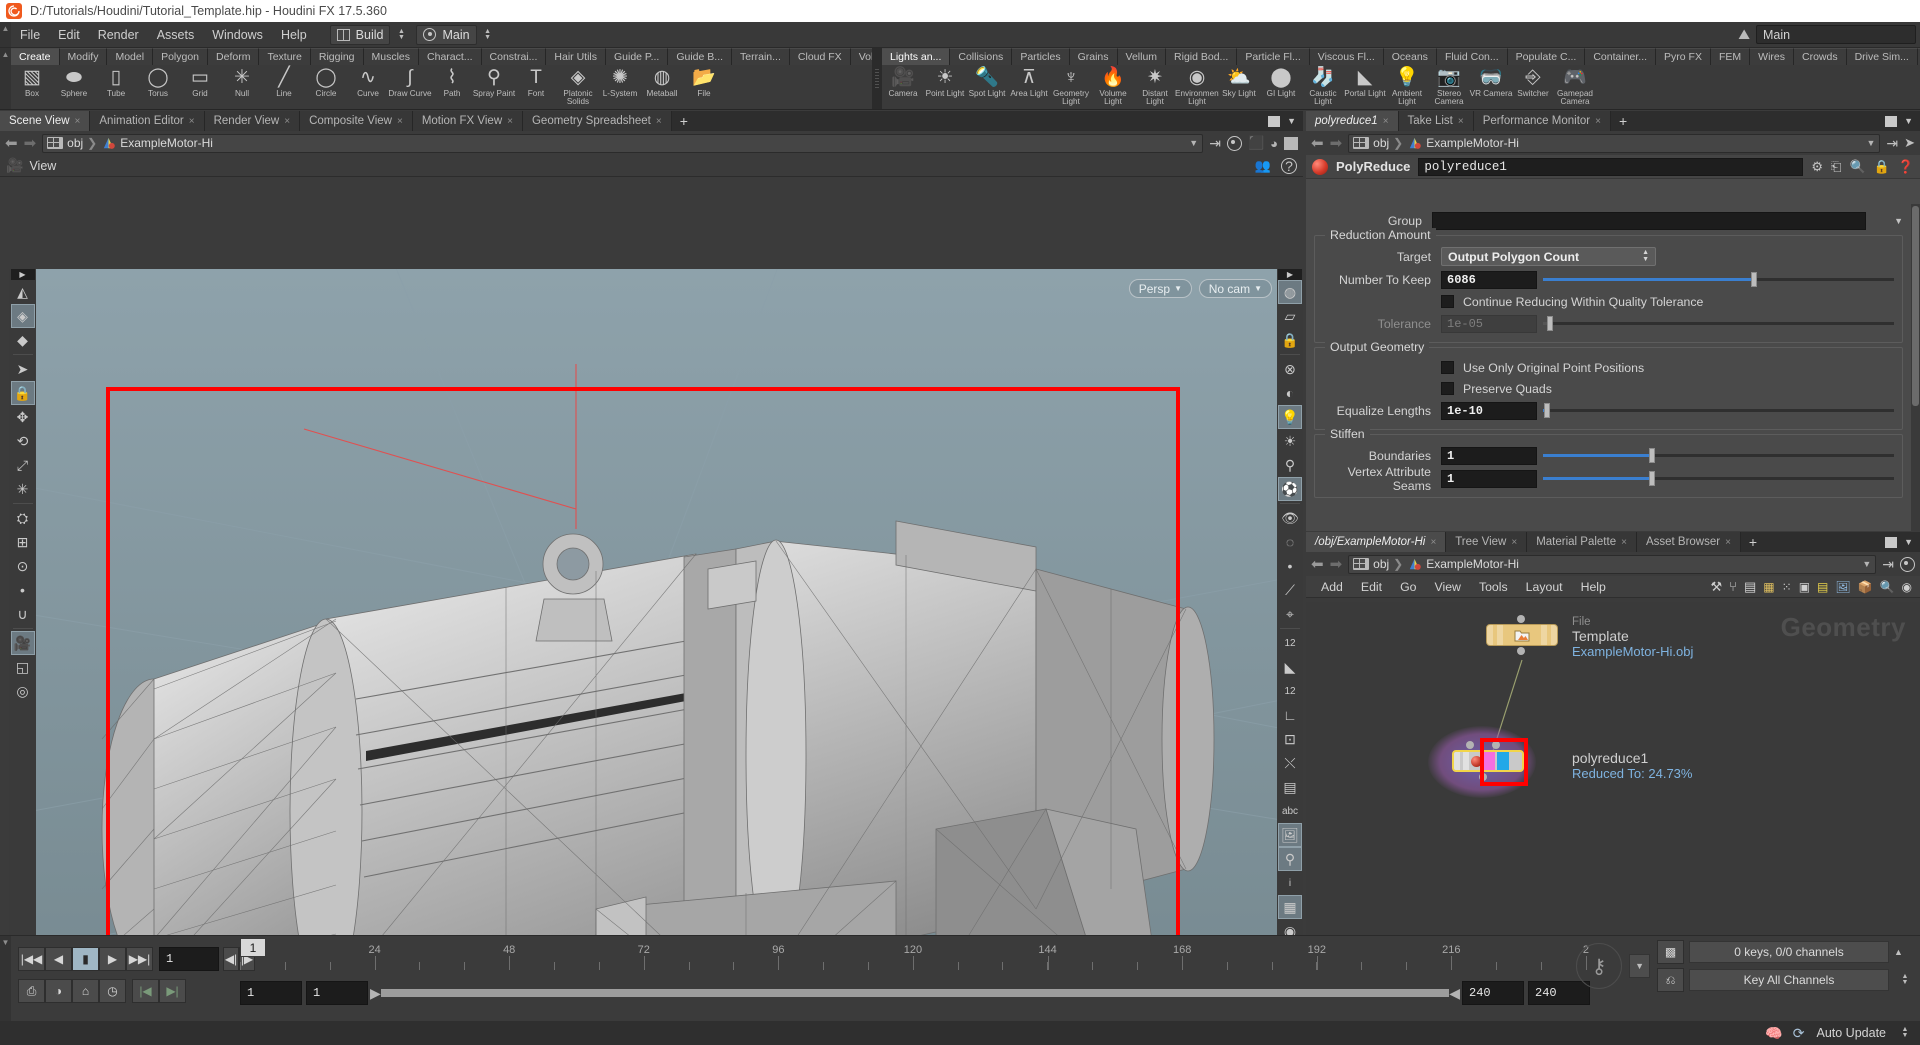 The height and width of the screenshot is (1045, 1920). Describe the element at coordinates (1612, 564) in the screenshot. I see `network-path-field: obj ❯ ExampleMotor-Hi ▼` at that location.